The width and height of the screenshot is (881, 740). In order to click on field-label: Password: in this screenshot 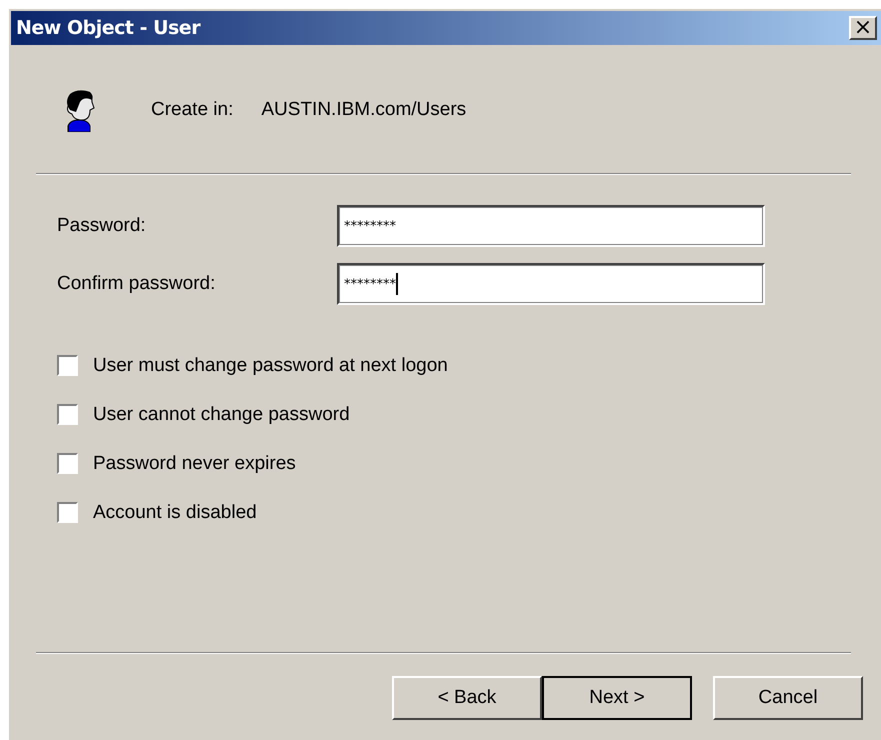, I will do `click(102, 226)`.